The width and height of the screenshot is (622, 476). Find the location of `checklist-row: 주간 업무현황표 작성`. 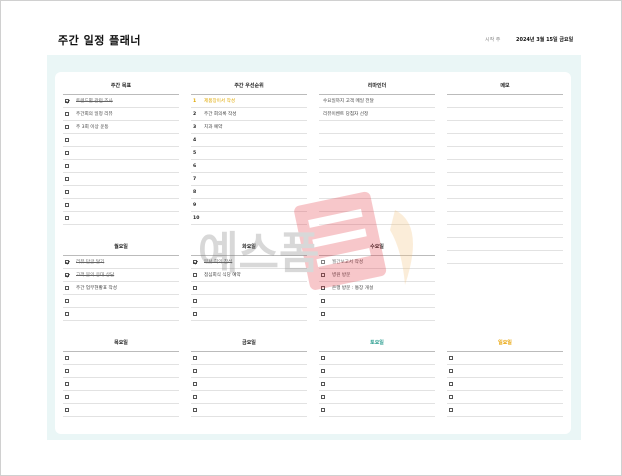

checklist-row: 주간 업무현황표 작성 is located at coordinates (121, 288).